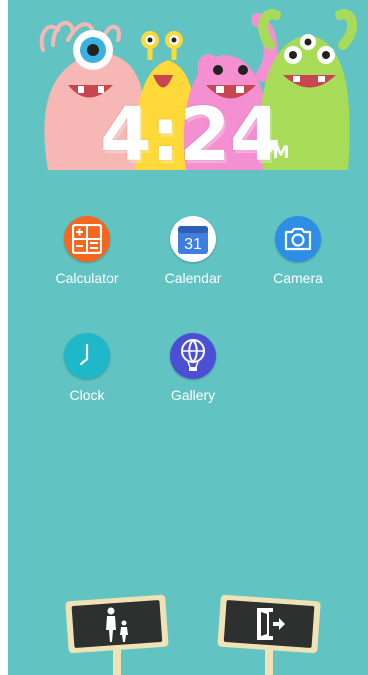 The height and width of the screenshot is (675, 368). Describe the element at coordinates (193, 278) in the screenshot. I see `app-label: Calendar` at that location.